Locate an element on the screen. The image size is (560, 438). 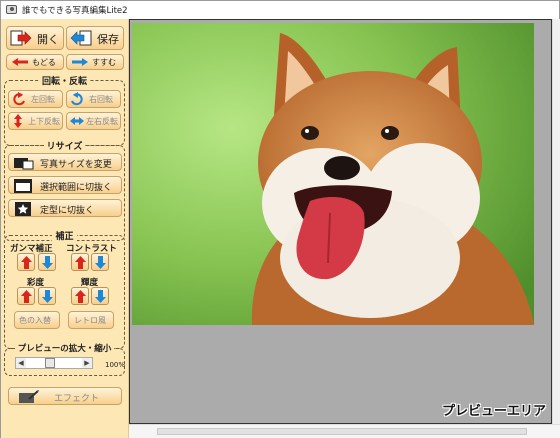
crop-selection-button: 選択範囲に切抜く is located at coordinates (65, 185).